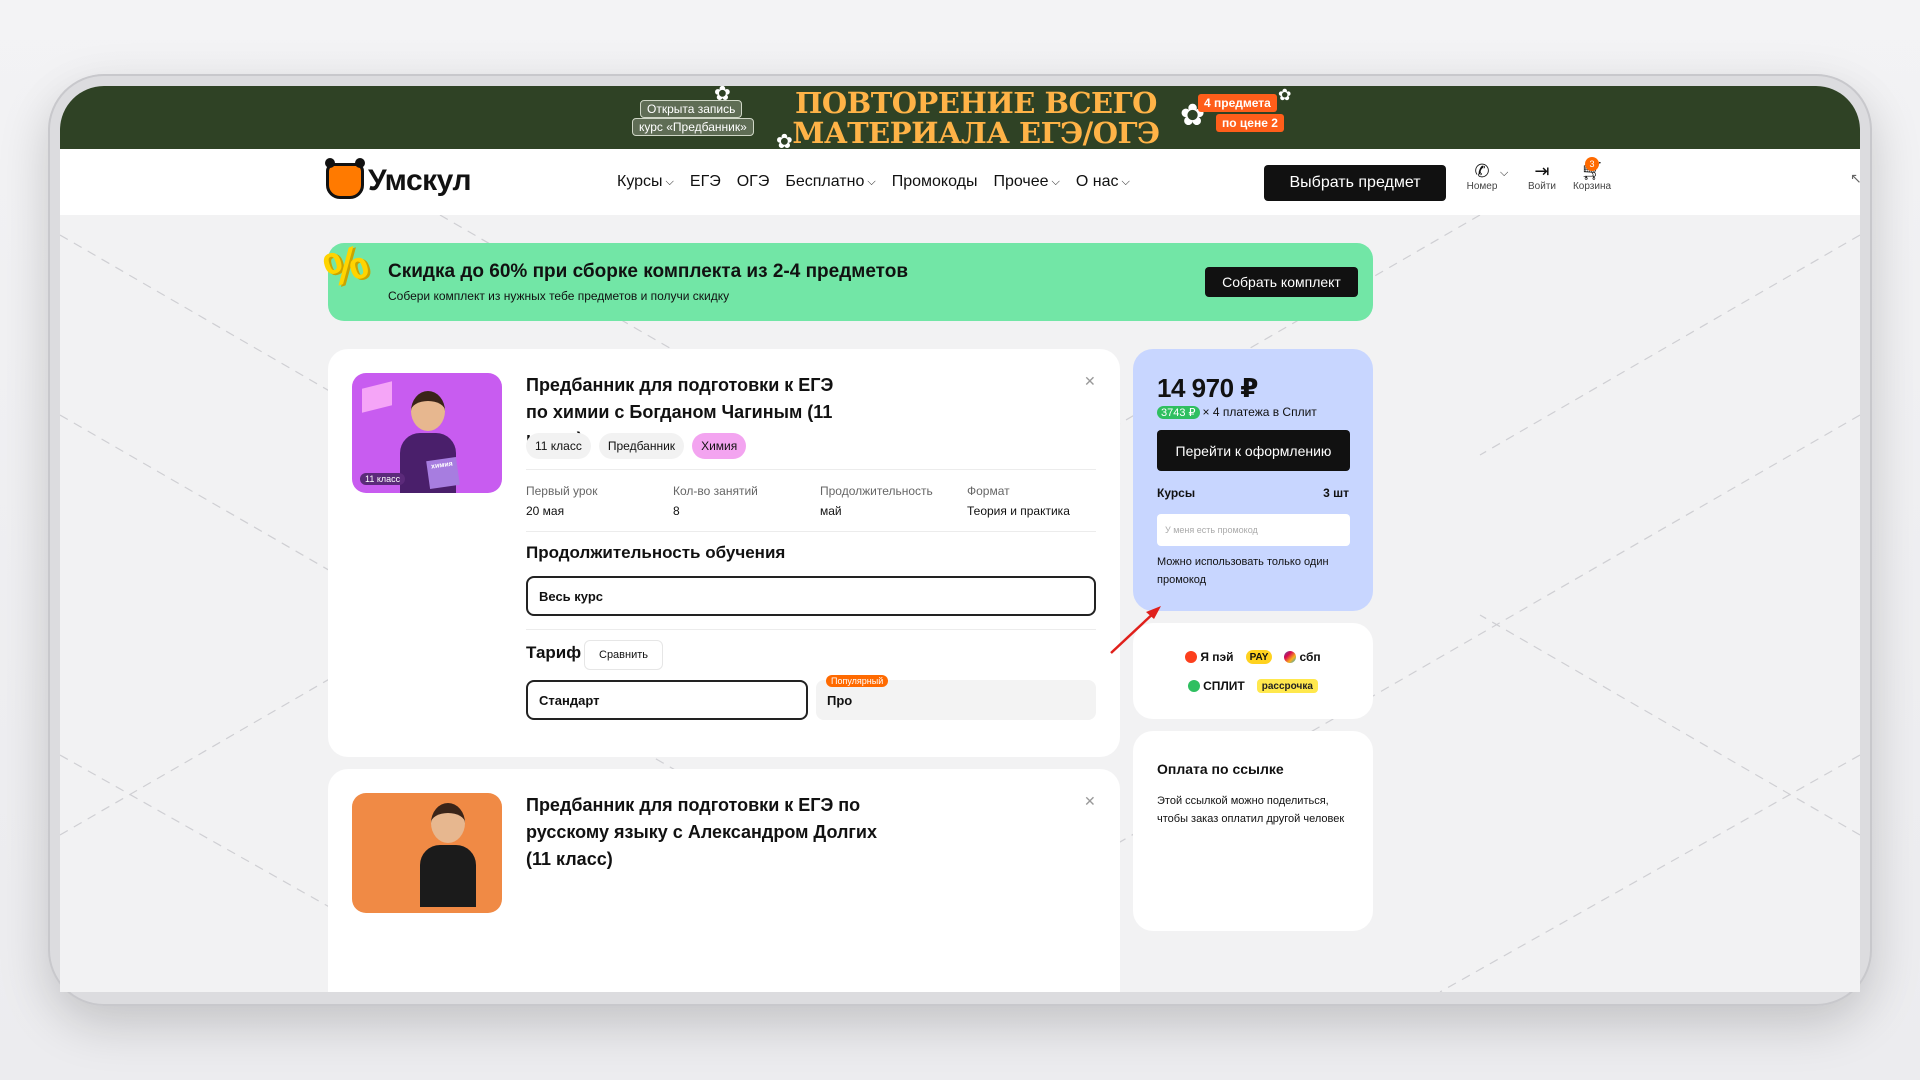  I want to click on meta-key: Формат, so click(988, 491).